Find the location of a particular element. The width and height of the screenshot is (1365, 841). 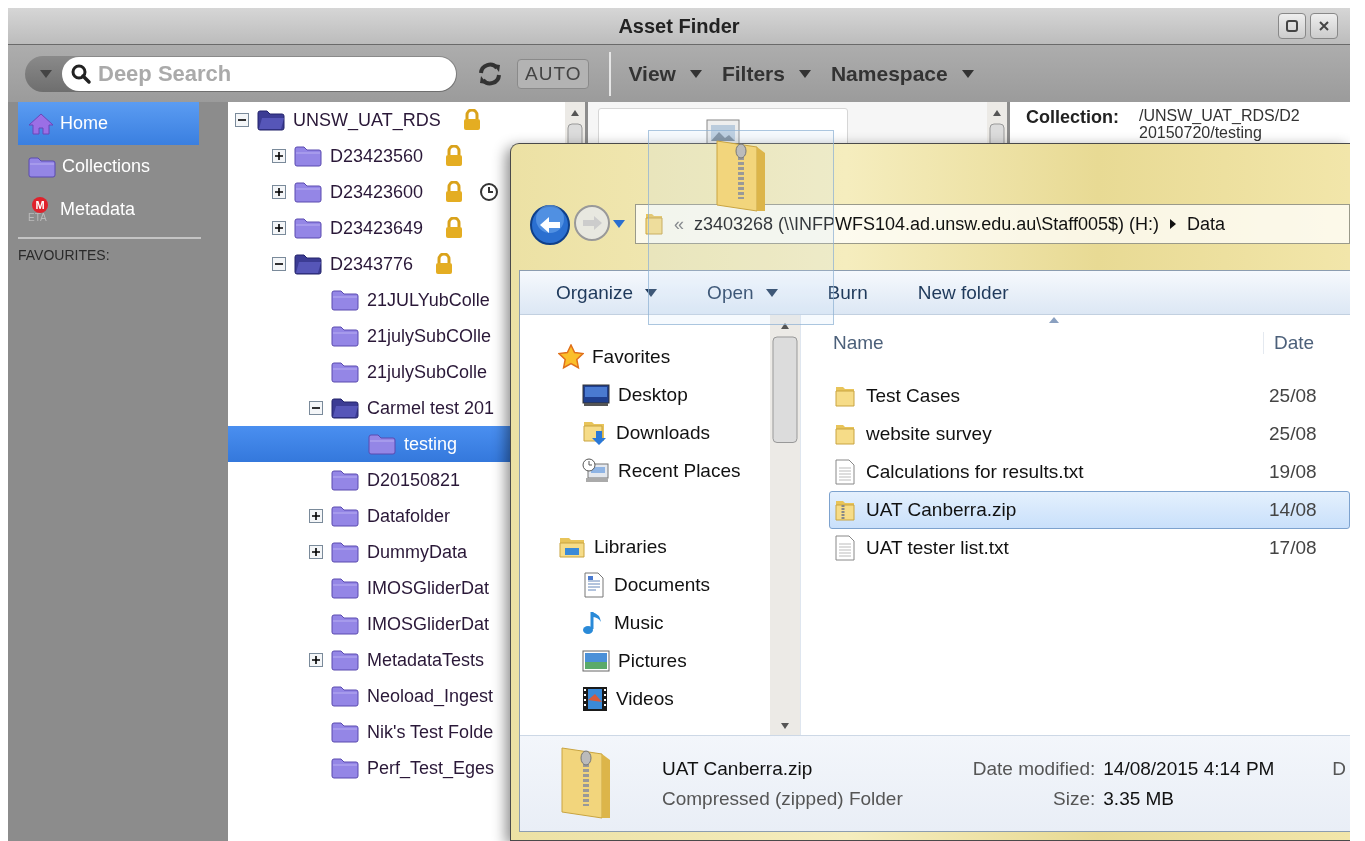

file-row: UAT Canberra.zip 14/08 is located at coordinates (1089, 510).